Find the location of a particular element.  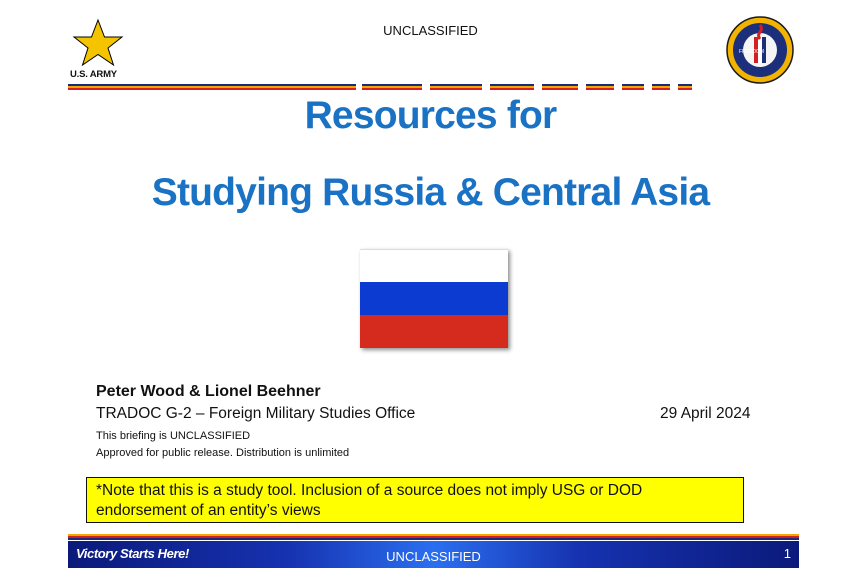

army-label: U.S. ARMY is located at coordinates (93, 74).